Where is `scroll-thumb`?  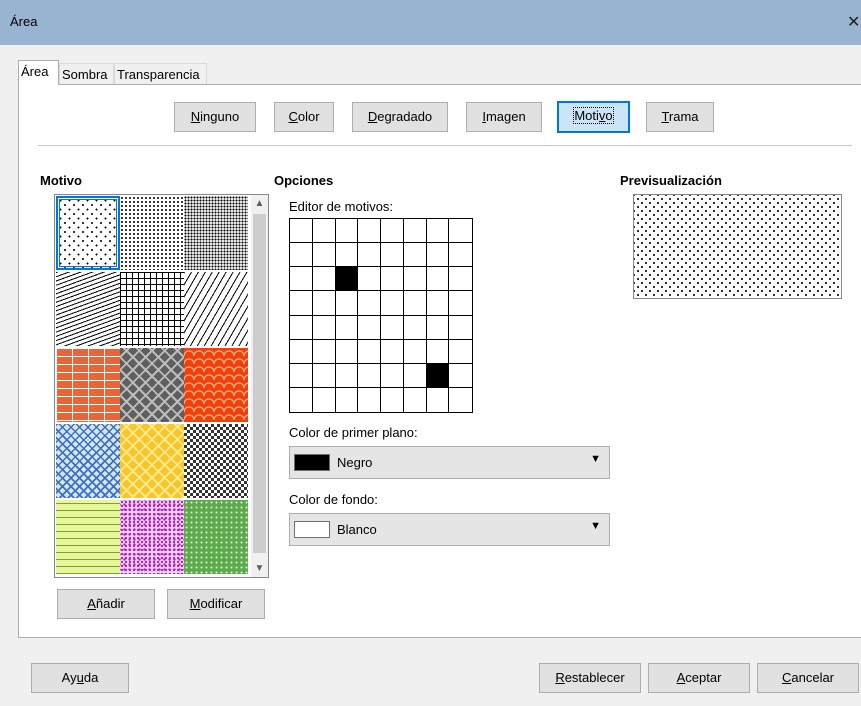 scroll-thumb is located at coordinates (259, 383).